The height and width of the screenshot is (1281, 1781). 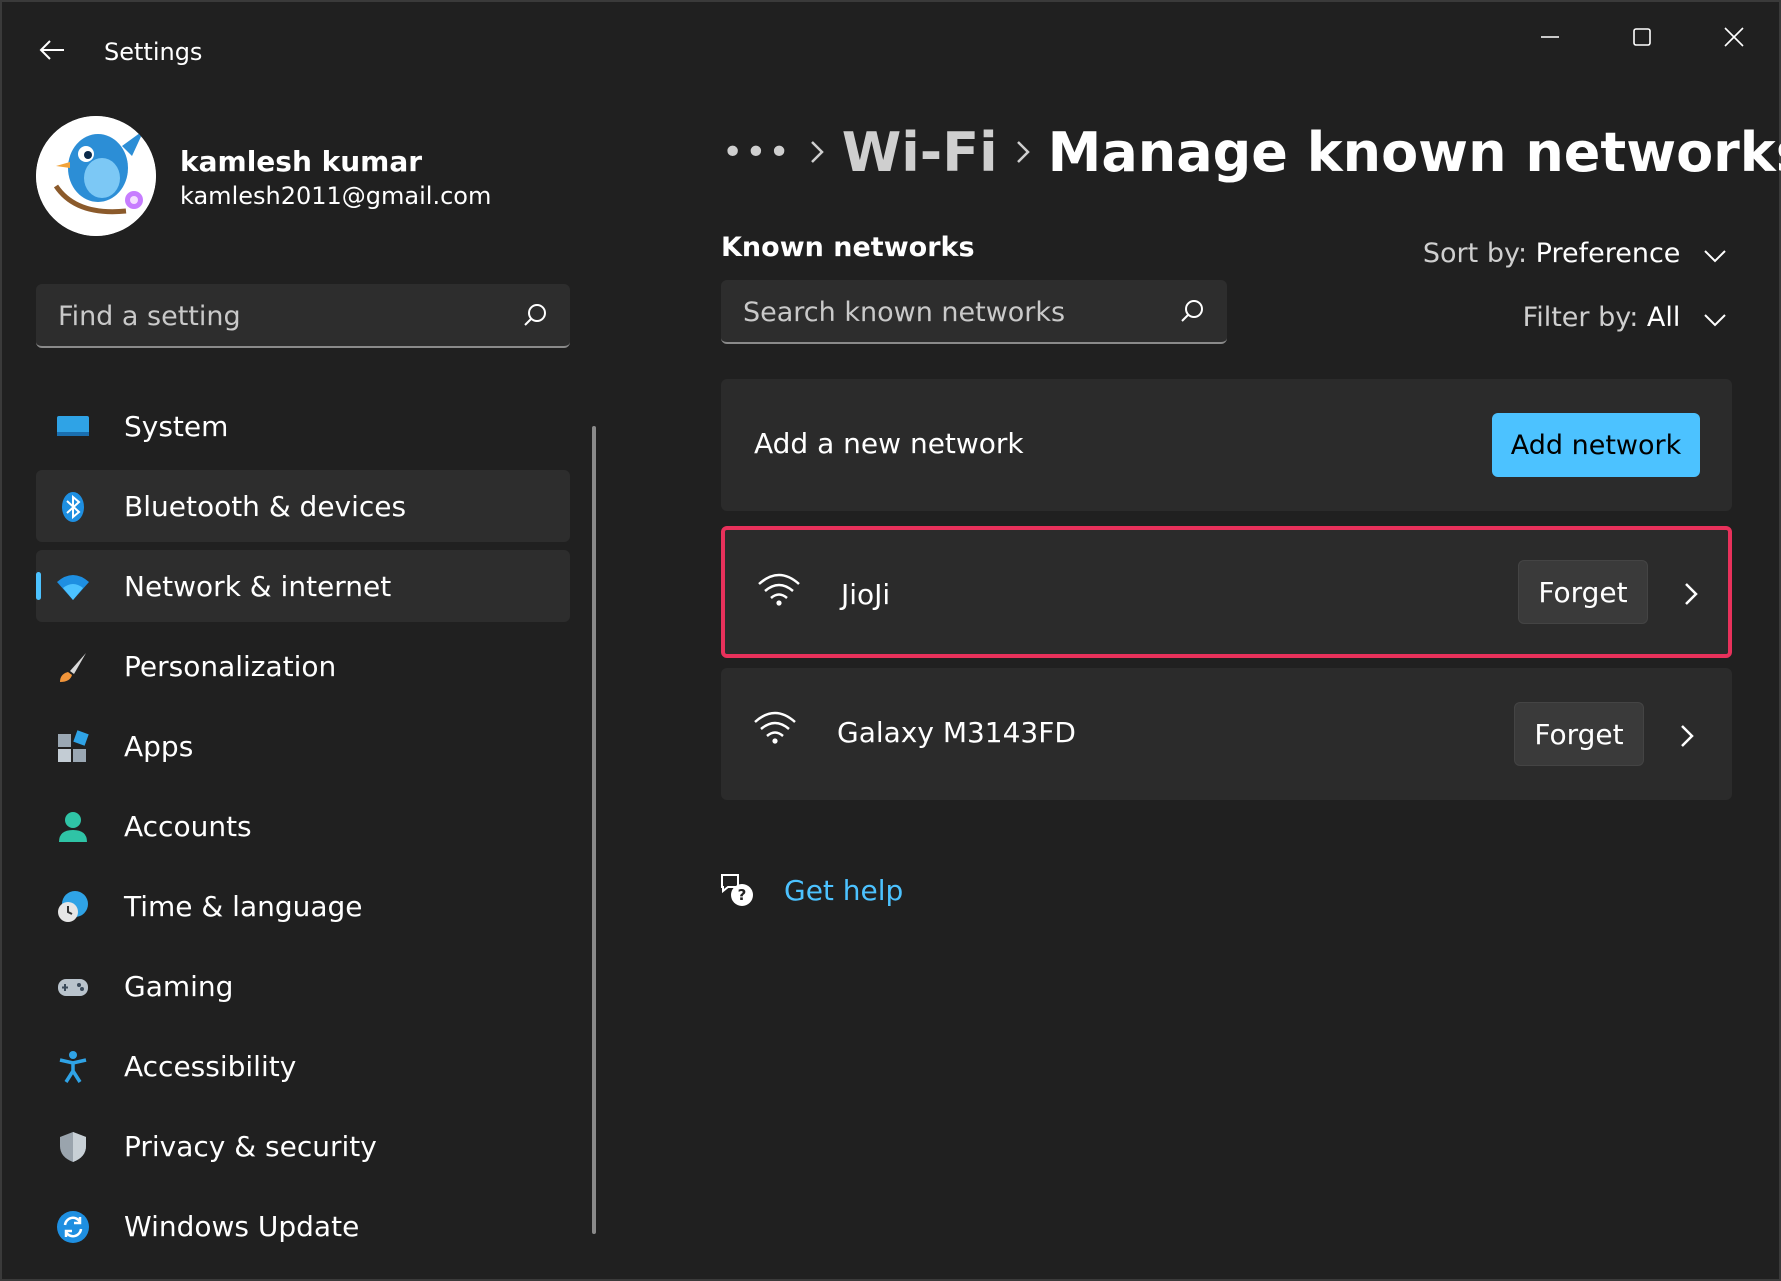 I want to click on sidebar-scrollbar, so click(x=594, y=830).